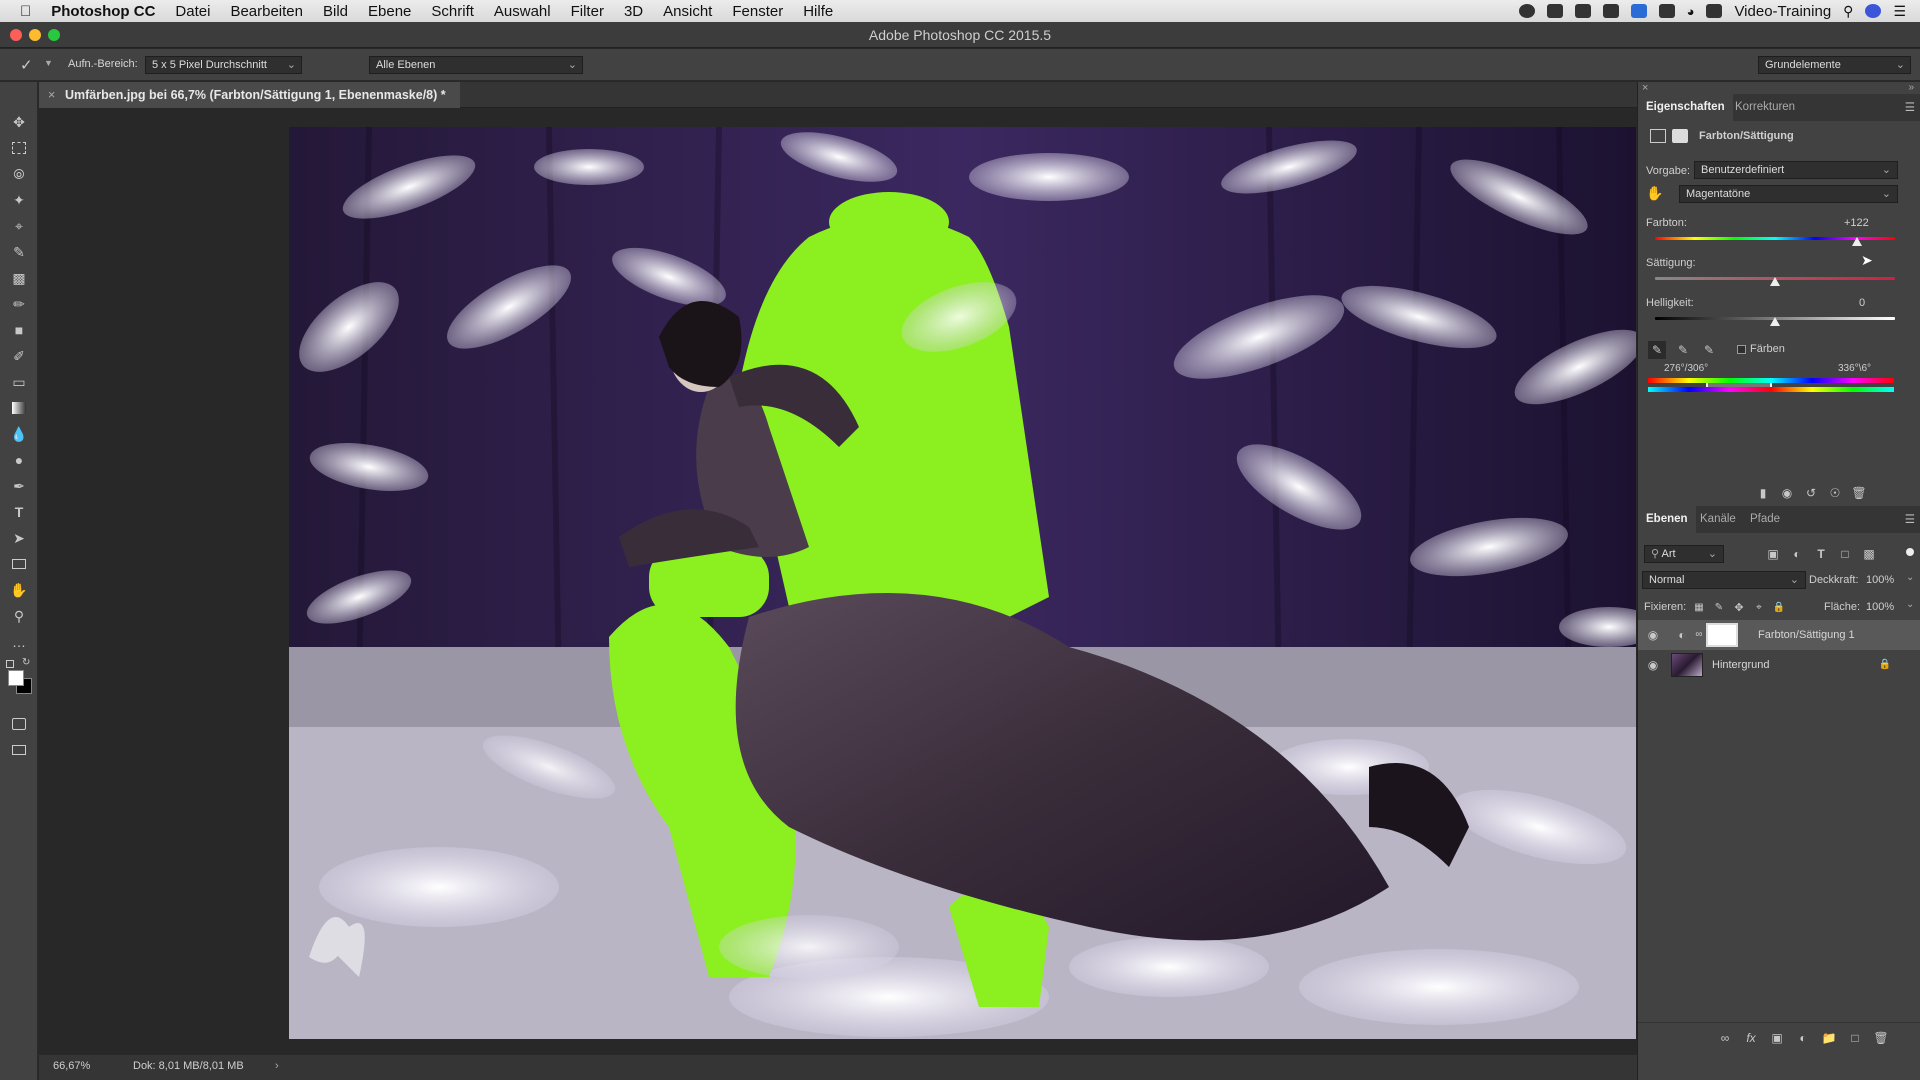 The width and height of the screenshot is (1920, 1080). Describe the element at coordinates (1796, 170) in the screenshot. I see `preset-select: Benutzerdefiniert ⌄` at that location.